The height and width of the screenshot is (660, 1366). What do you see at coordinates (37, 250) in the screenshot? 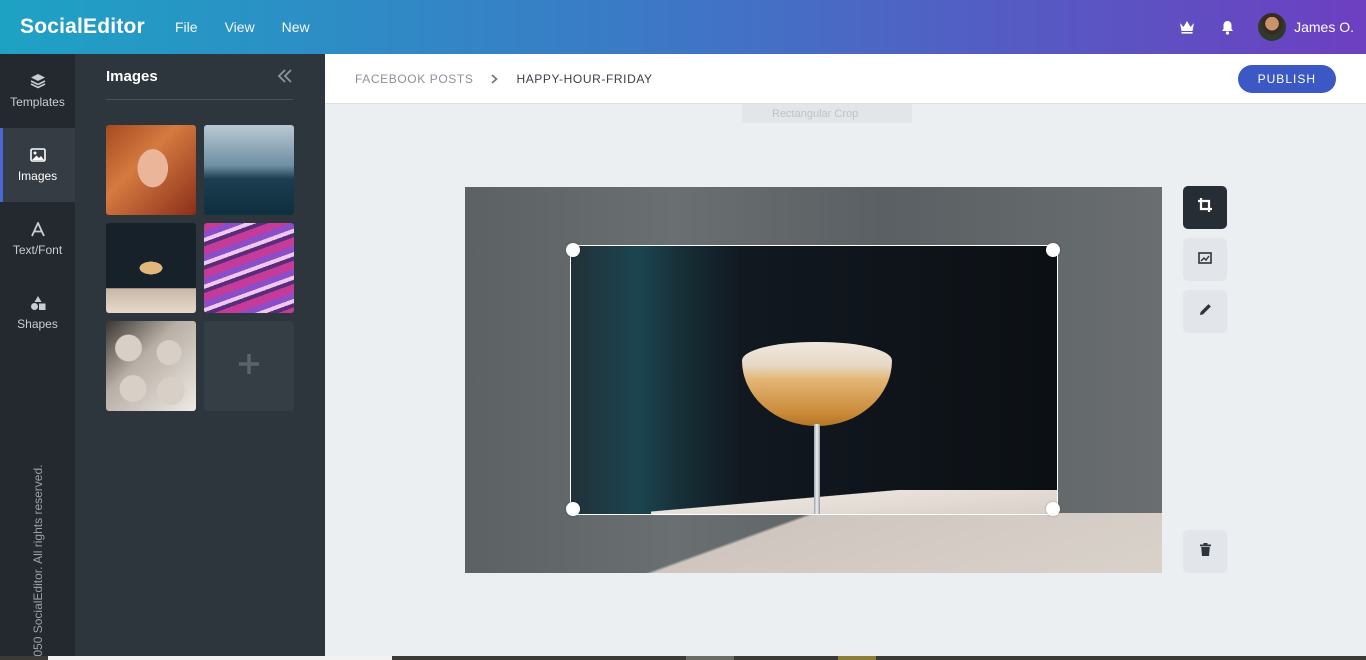
I see `rail-label-text-font: Text/Font` at bounding box center [37, 250].